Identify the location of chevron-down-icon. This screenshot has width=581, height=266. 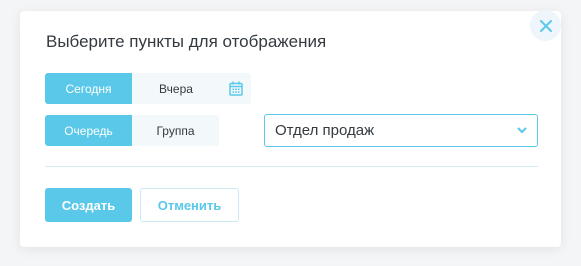
(522, 130).